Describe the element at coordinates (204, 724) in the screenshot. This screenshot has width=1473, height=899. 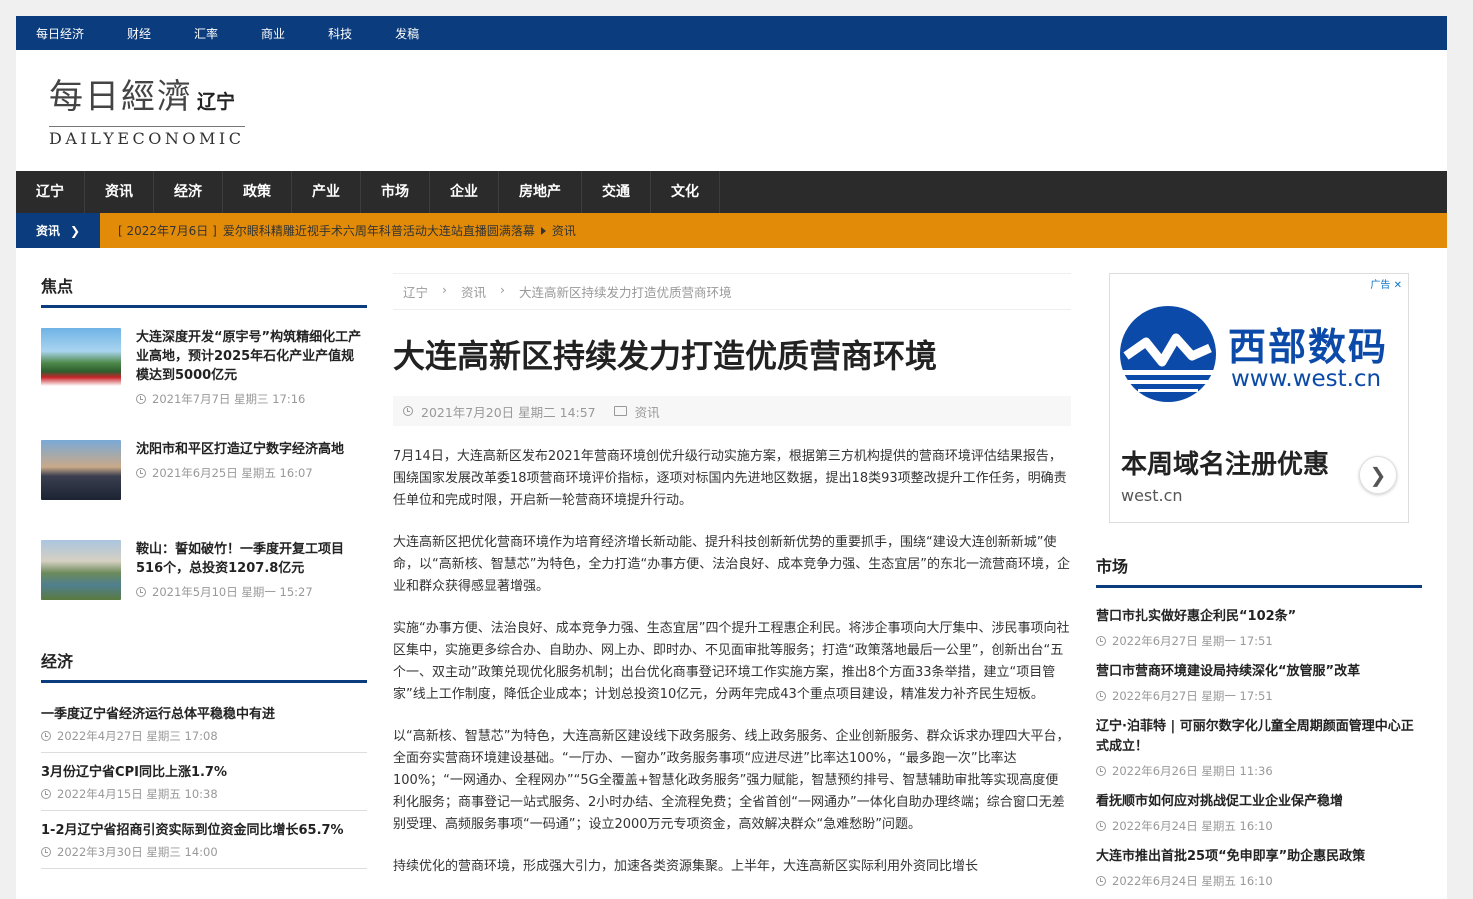
I see `list-item: 一季度辽宁省经济运行总体平稳稳中有进 2022年4月27日 星期三 17:08` at that location.